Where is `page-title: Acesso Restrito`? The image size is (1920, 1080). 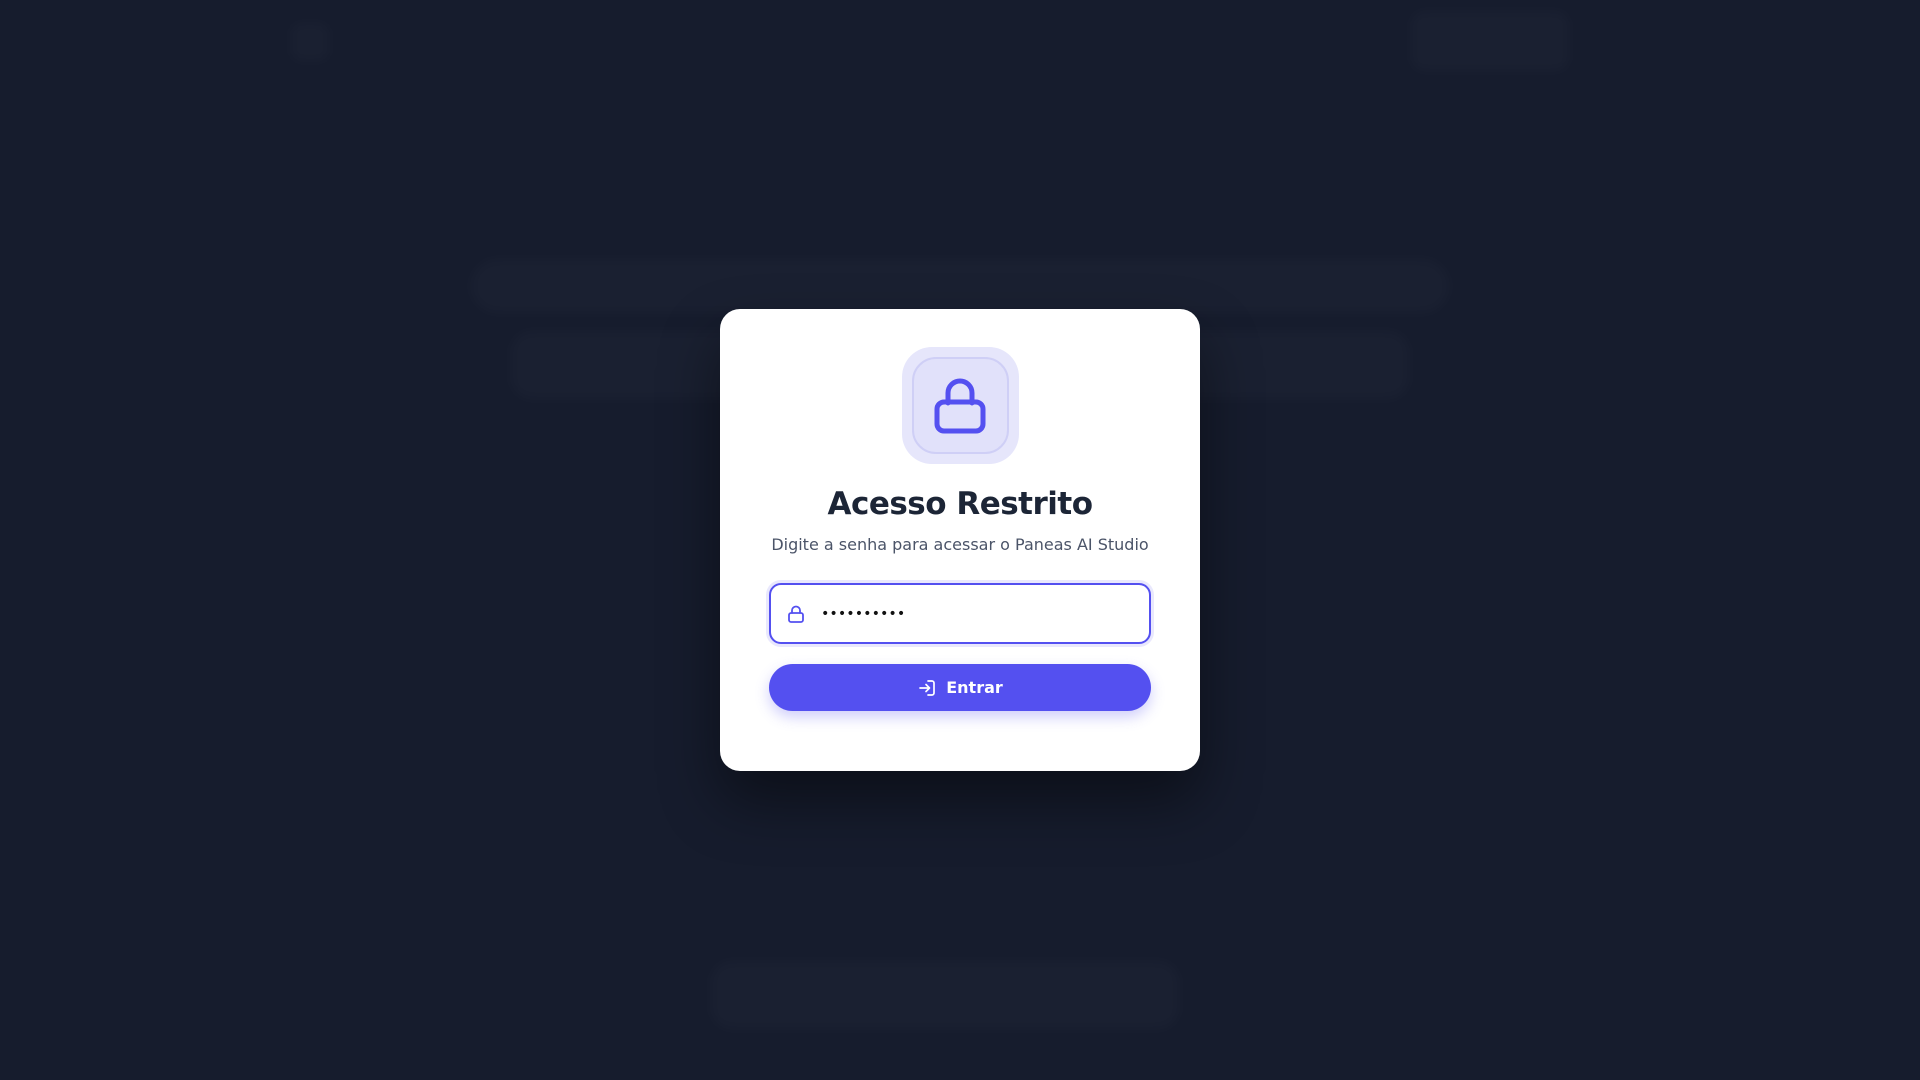
page-title: Acesso Restrito is located at coordinates (960, 504).